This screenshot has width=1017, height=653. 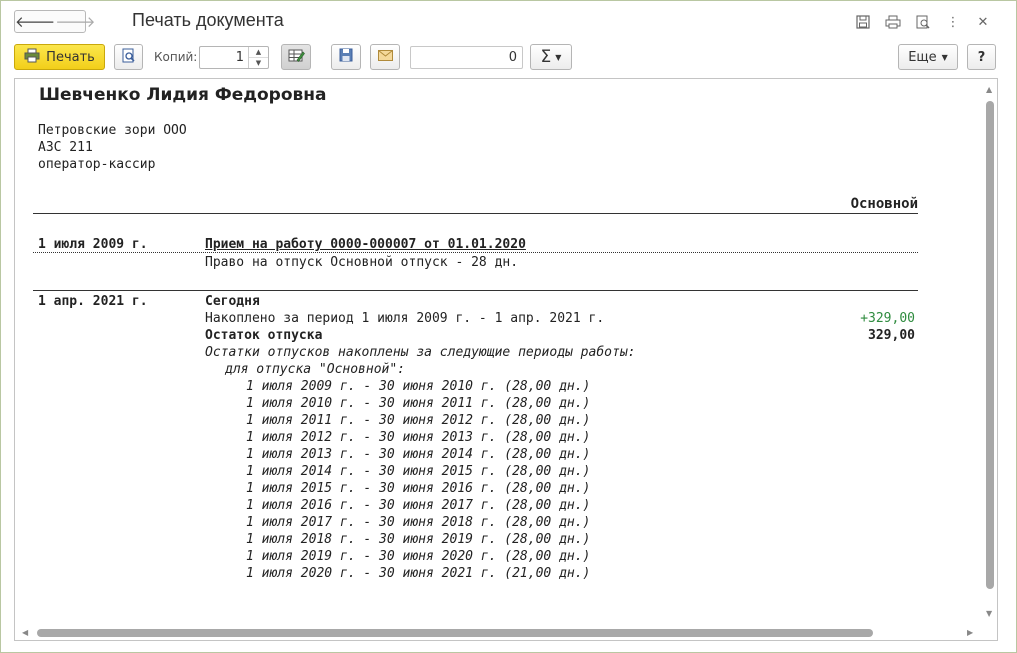 What do you see at coordinates (176, 57) in the screenshot?
I see `copies-label: Копий:` at bounding box center [176, 57].